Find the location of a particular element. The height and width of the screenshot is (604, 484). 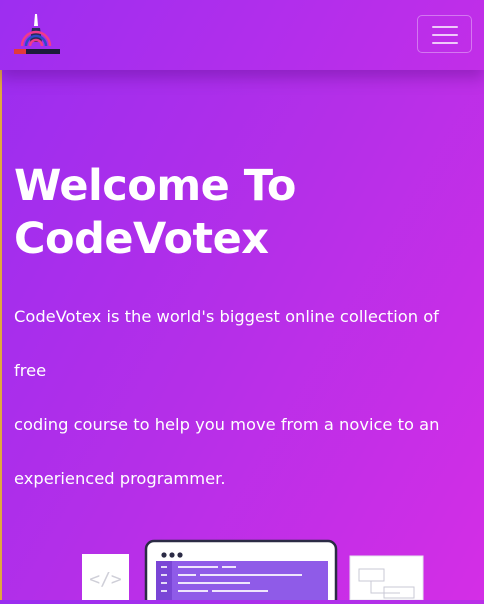

page-left-edge is located at coordinates (1, 300).